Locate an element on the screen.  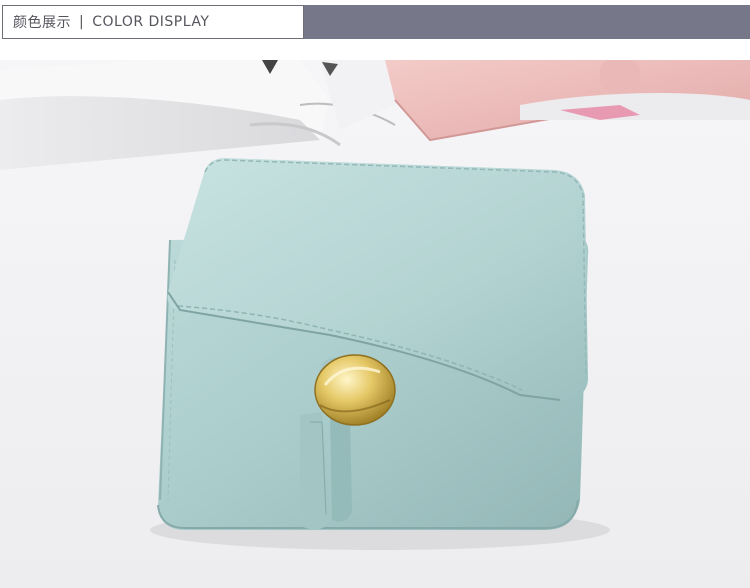
header-label-box: 颜色展示 | COLOR DISPLAY is located at coordinates (153, 22).